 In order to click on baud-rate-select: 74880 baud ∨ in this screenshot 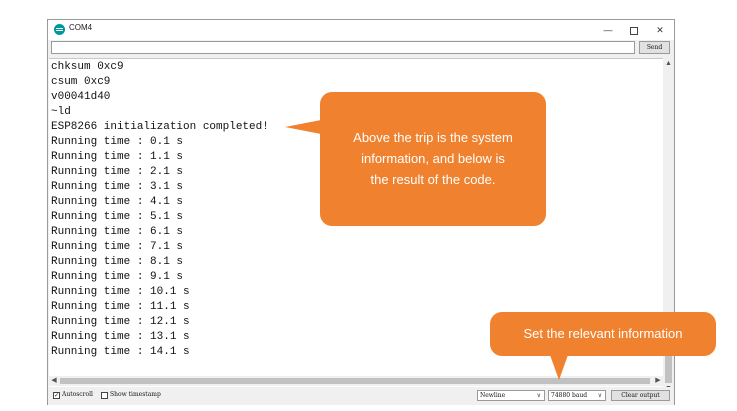, I will do `click(577, 395)`.